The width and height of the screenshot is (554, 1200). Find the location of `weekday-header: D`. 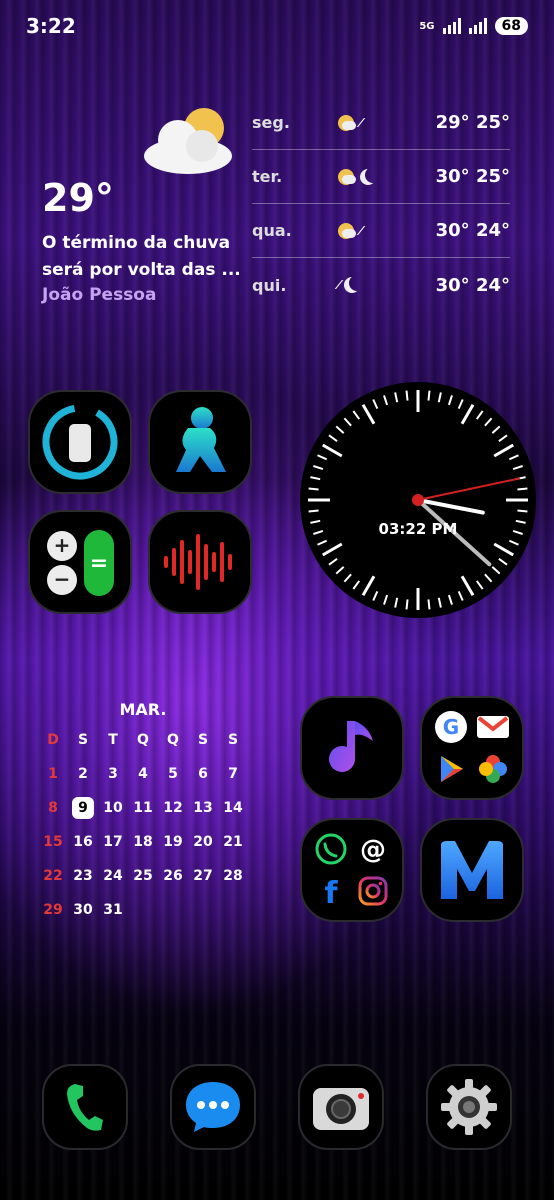

weekday-header: D is located at coordinates (53, 740).